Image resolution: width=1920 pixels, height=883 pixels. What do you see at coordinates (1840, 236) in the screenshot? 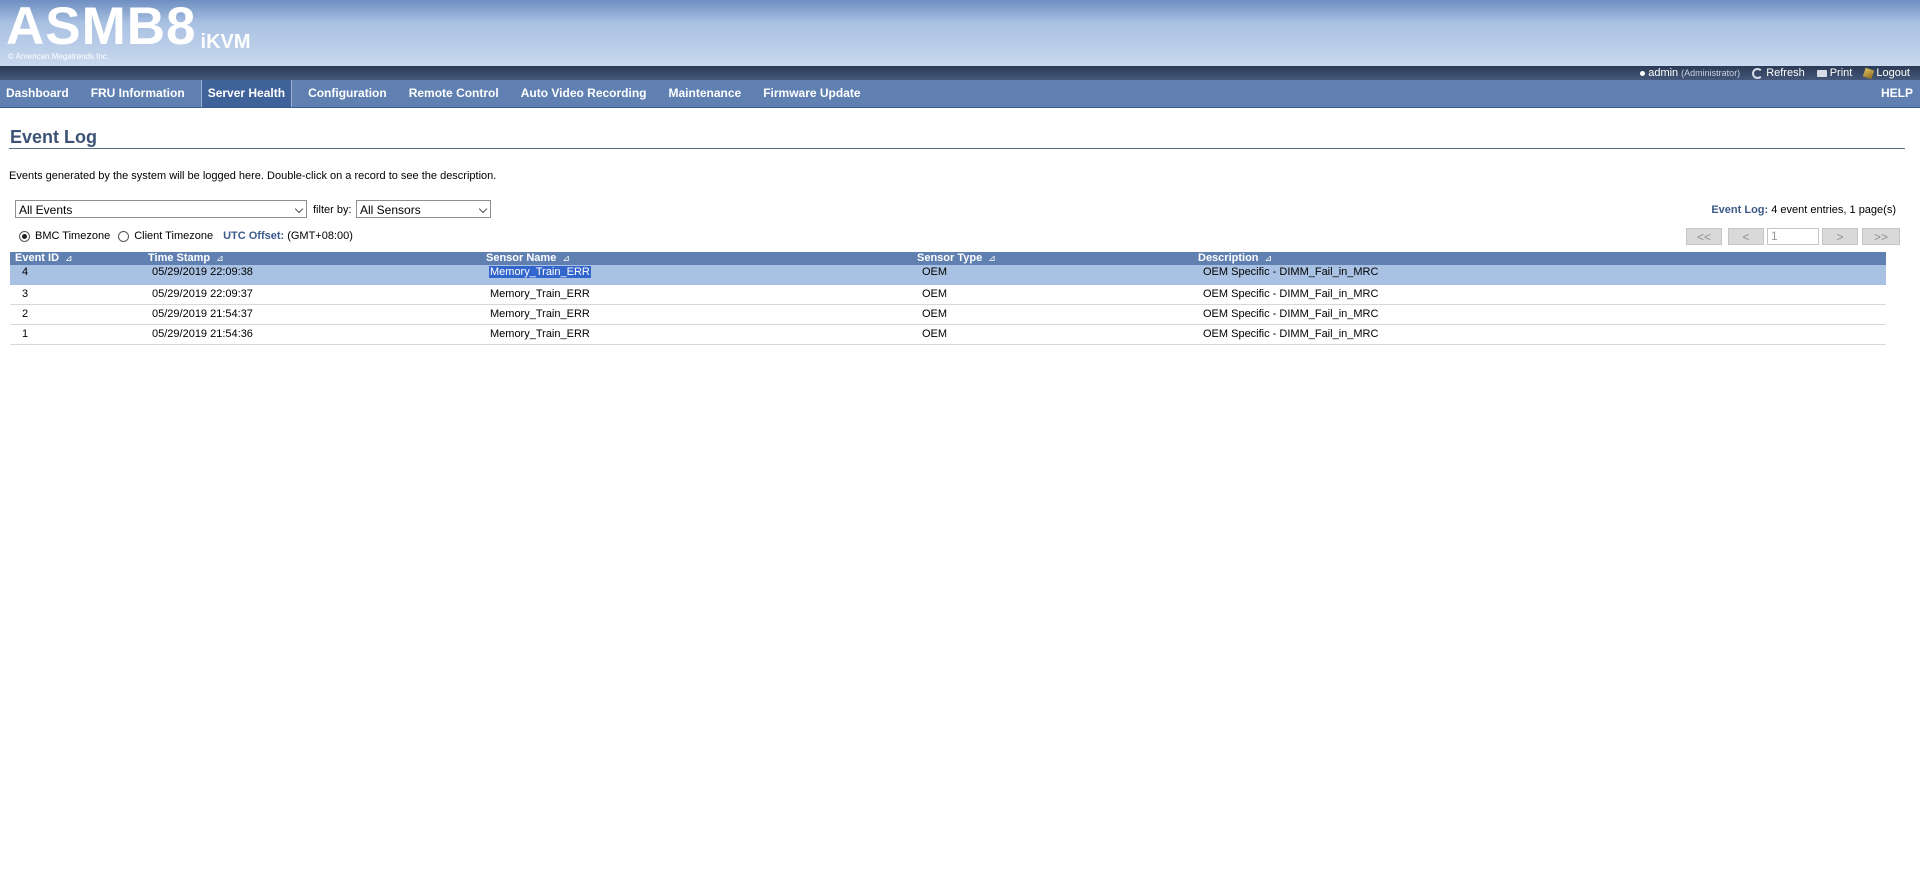
I see `next-page-button: >` at bounding box center [1840, 236].